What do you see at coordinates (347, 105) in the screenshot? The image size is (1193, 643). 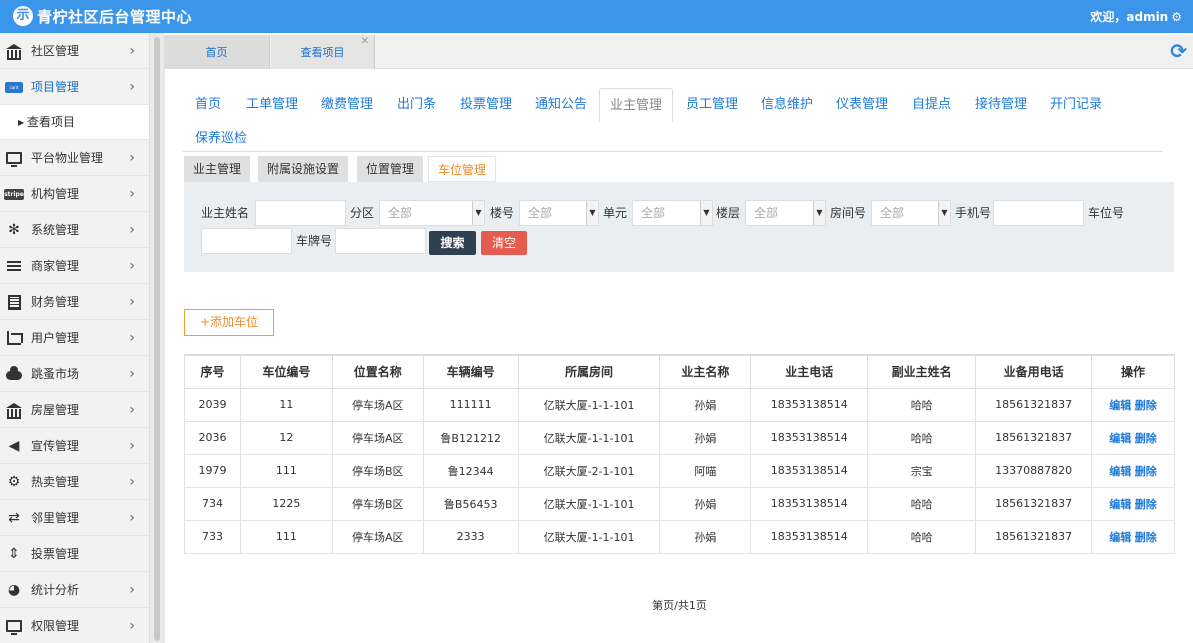 I see `module-payment: 缴费管理` at bounding box center [347, 105].